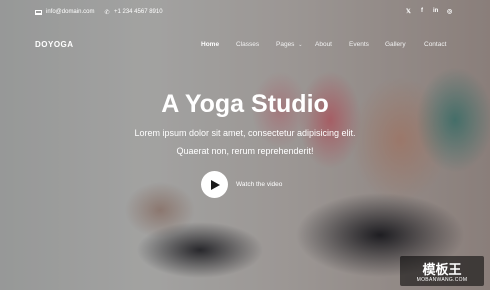  I want to click on facebook-icon: f, so click(422, 11).